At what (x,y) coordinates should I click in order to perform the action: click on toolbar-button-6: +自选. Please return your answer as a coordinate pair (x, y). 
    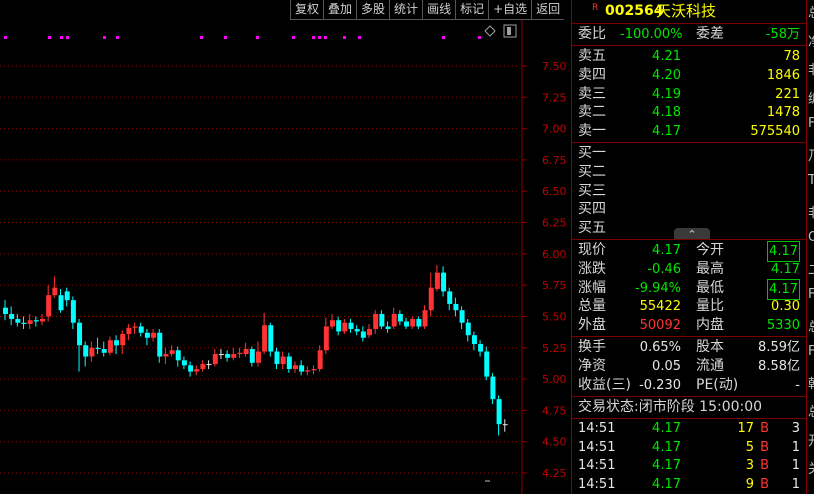
    Looking at the image, I should click on (510, 10).